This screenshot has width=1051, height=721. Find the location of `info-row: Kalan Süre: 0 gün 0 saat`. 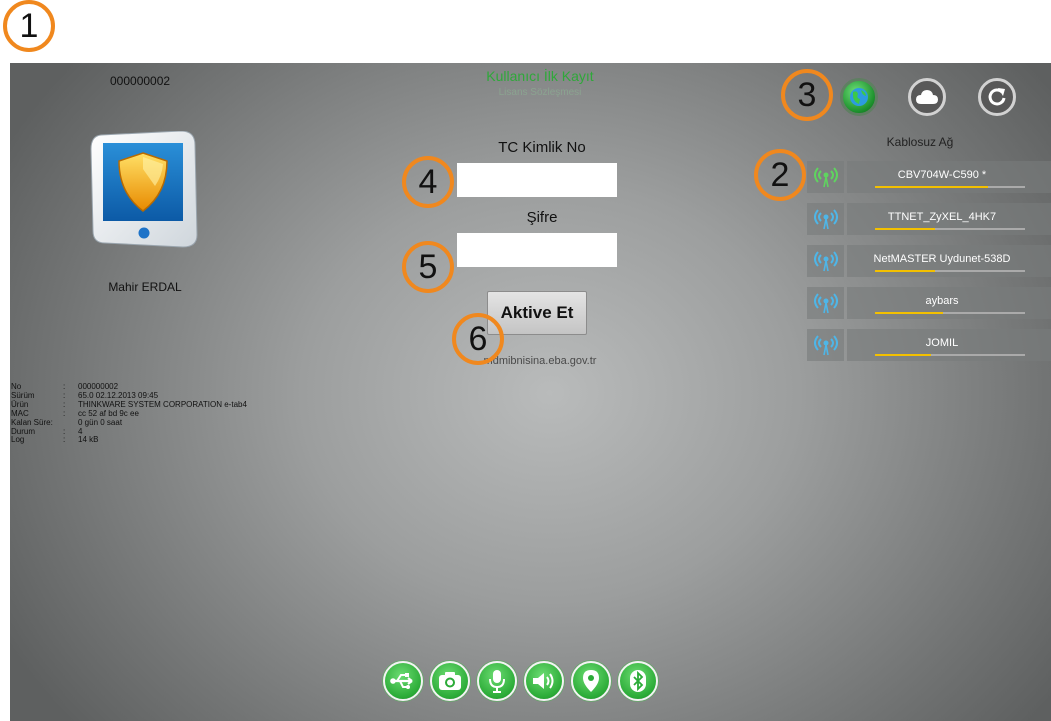

info-row: Kalan Süre: 0 gün 0 saat is located at coordinates (129, 422).